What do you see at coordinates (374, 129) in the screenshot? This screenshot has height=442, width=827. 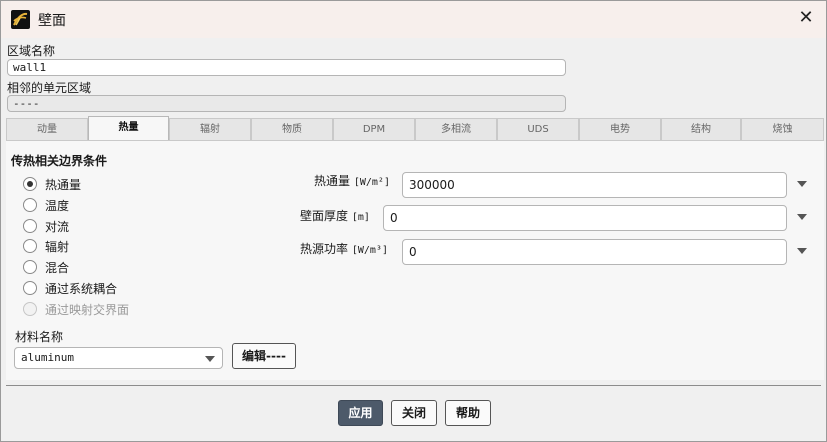 I see `tab-dpm: DPM` at bounding box center [374, 129].